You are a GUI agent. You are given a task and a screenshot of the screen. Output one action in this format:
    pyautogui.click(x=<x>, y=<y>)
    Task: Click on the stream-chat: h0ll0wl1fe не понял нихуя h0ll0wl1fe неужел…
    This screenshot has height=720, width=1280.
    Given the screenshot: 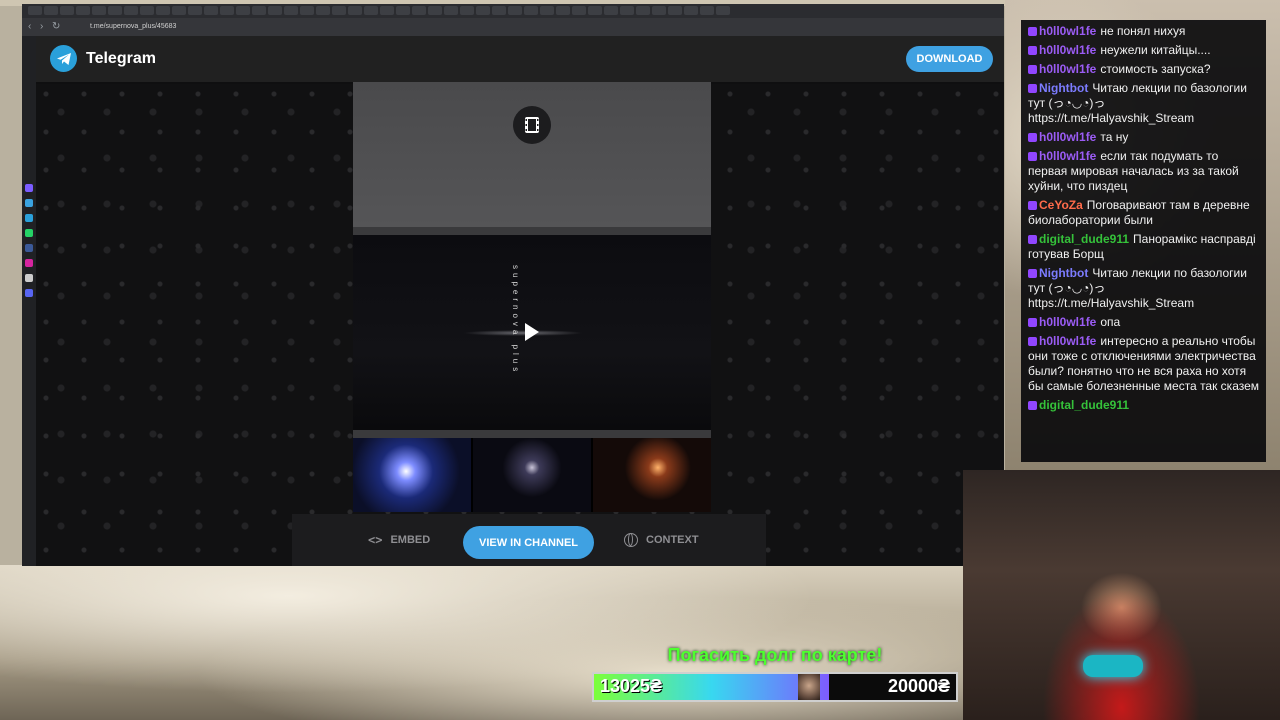 What is the action you would take?
    pyautogui.click(x=1143, y=241)
    